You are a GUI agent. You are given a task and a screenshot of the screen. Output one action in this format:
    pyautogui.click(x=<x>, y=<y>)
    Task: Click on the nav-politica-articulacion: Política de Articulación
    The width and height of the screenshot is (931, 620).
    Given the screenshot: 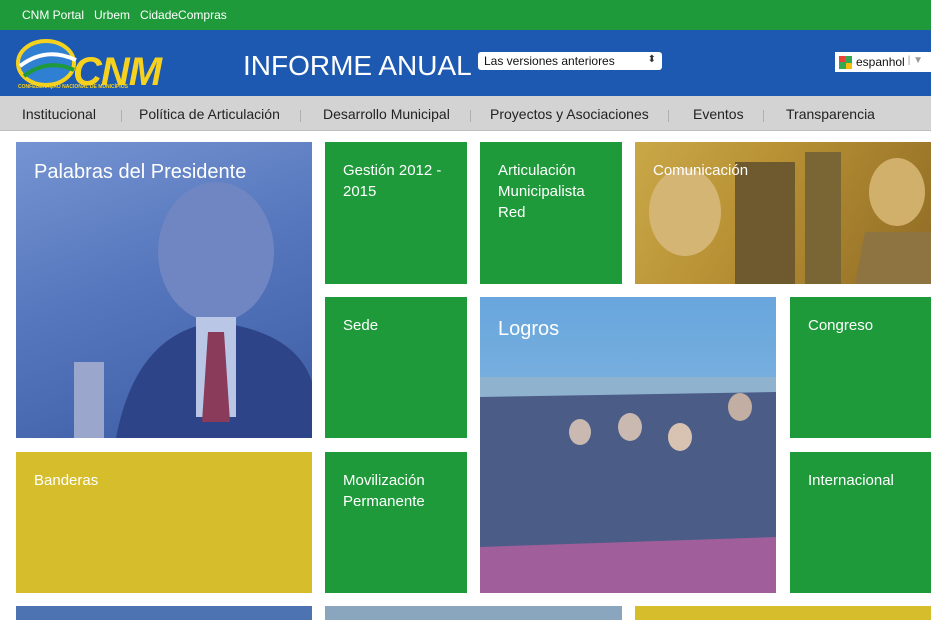 What is the action you would take?
    pyautogui.click(x=209, y=114)
    